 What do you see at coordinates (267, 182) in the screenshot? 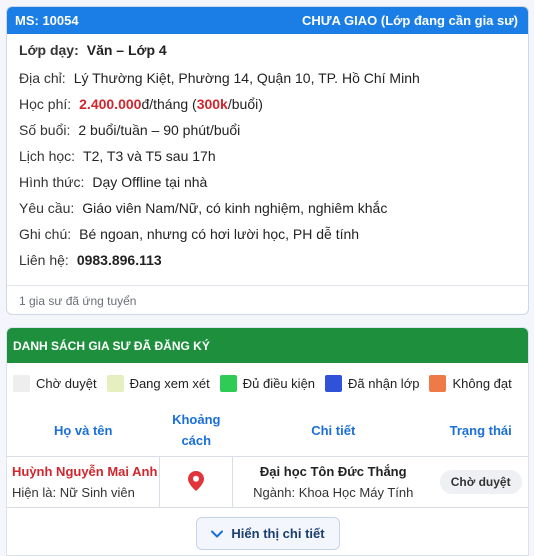
I see `format-row: Hình thức: Dạy Offline tại nhà` at bounding box center [267, 182].